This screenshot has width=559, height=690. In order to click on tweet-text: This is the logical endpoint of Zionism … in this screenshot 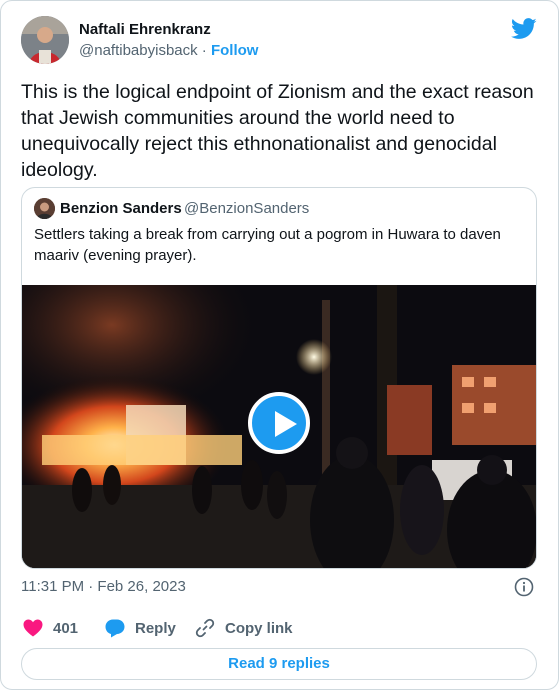, I will do `click(277, 131)`.